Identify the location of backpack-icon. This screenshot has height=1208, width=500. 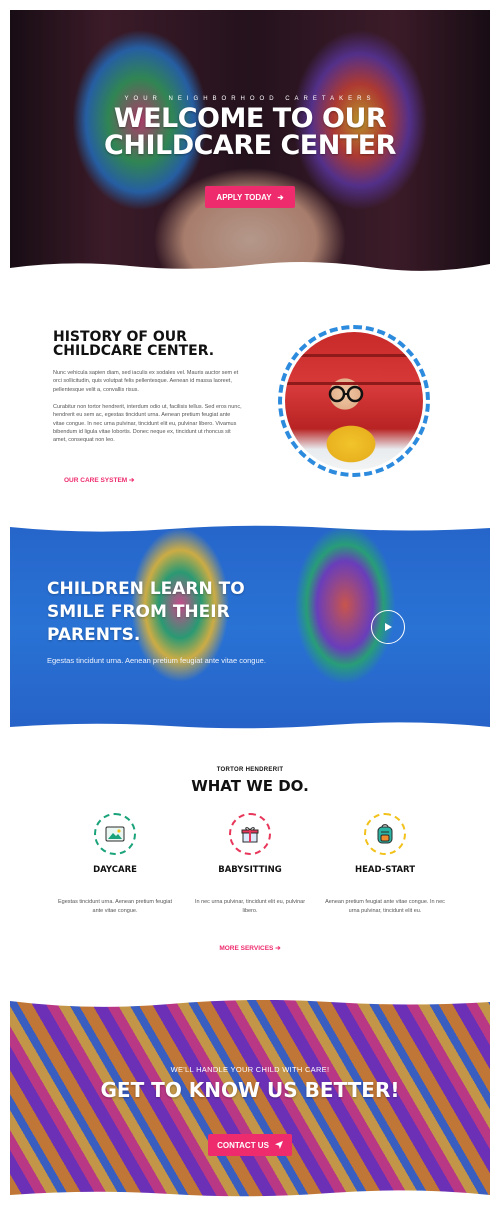
(385, 834).